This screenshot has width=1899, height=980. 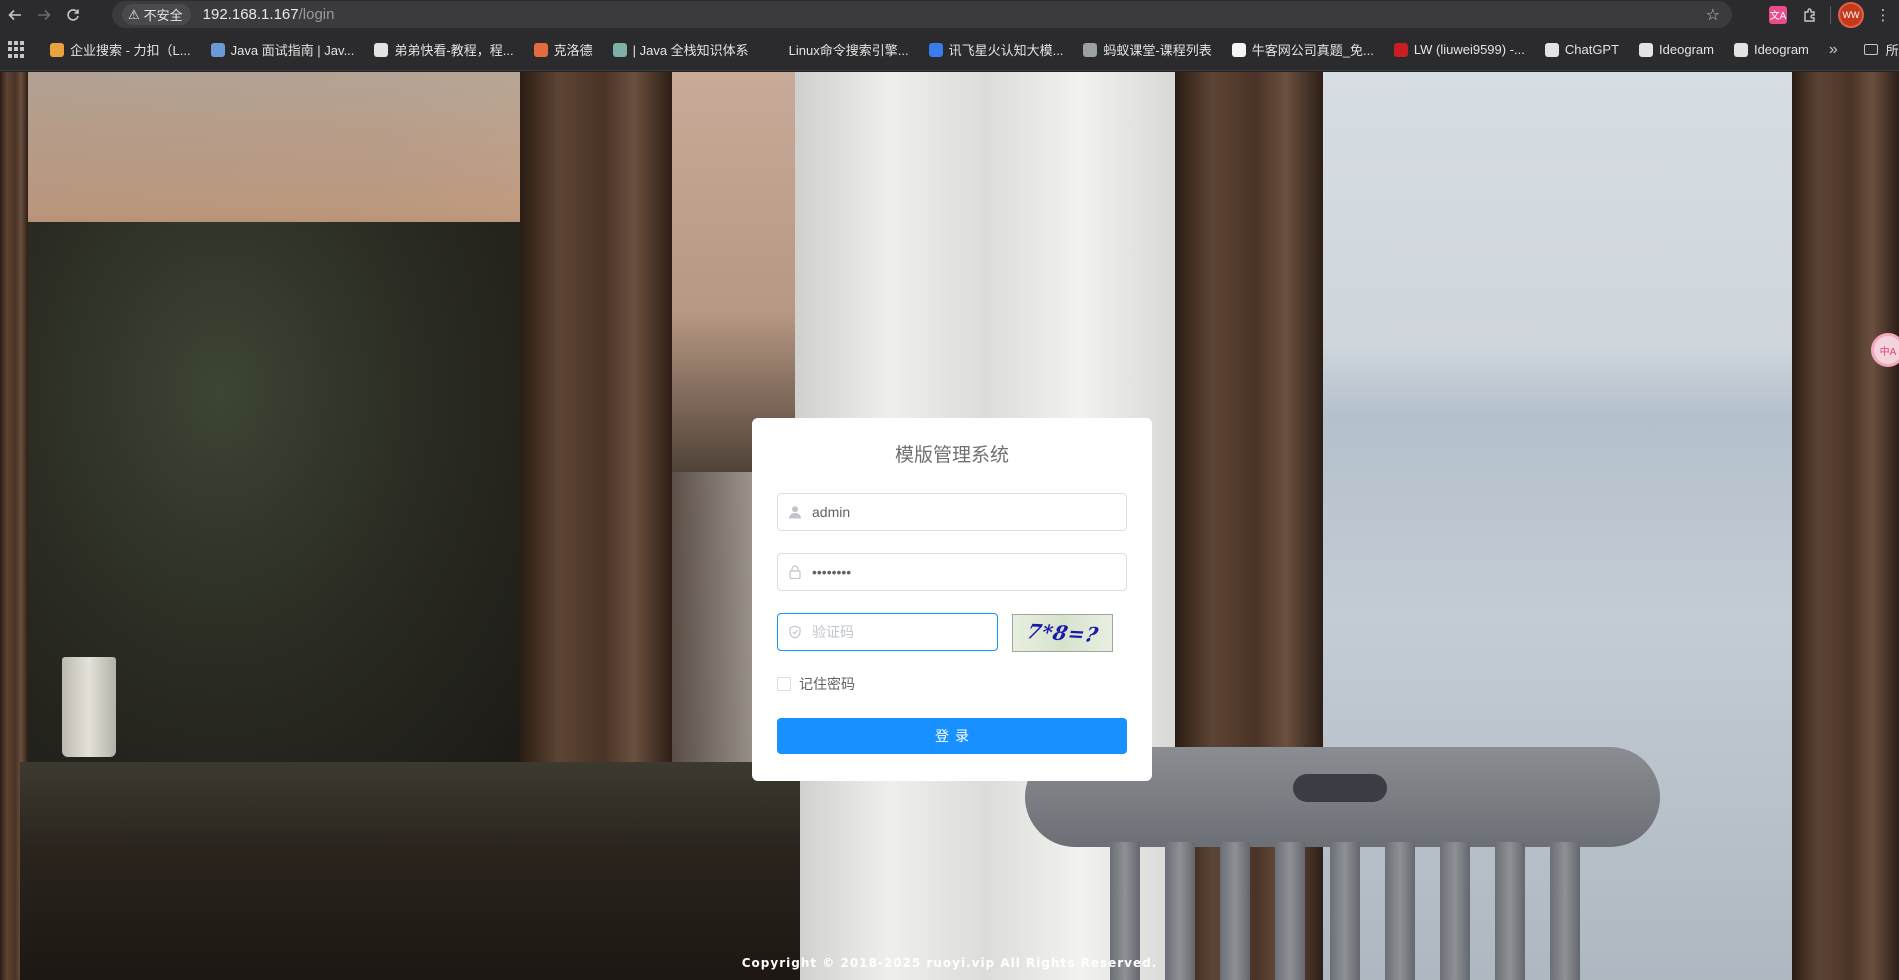 I want to click on globe-icon, so click(x=1090, y=49).